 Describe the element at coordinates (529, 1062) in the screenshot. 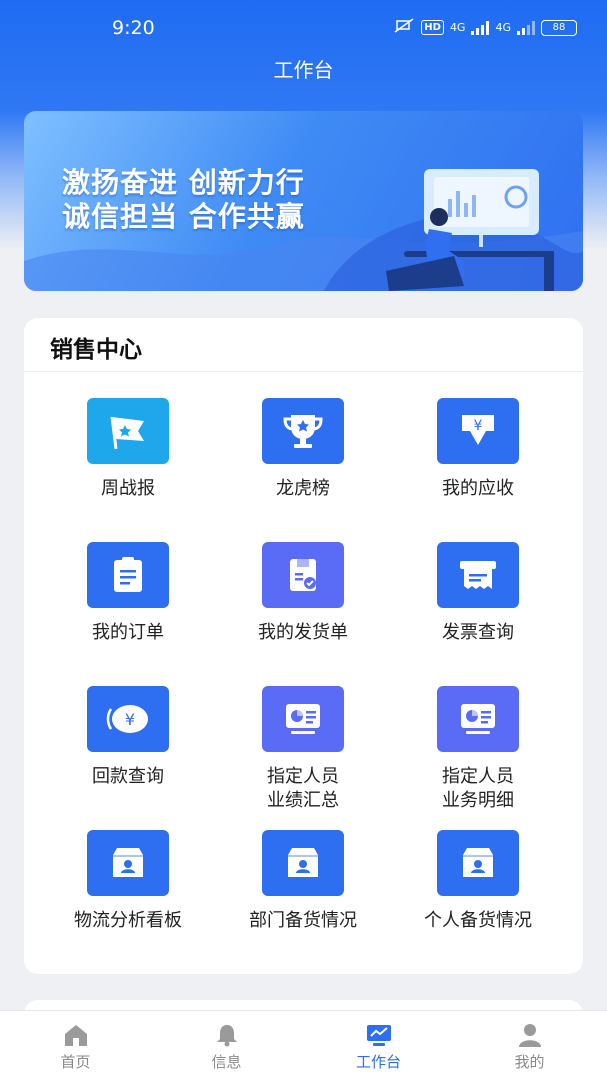

I see `tab-label: 我的` at that location.